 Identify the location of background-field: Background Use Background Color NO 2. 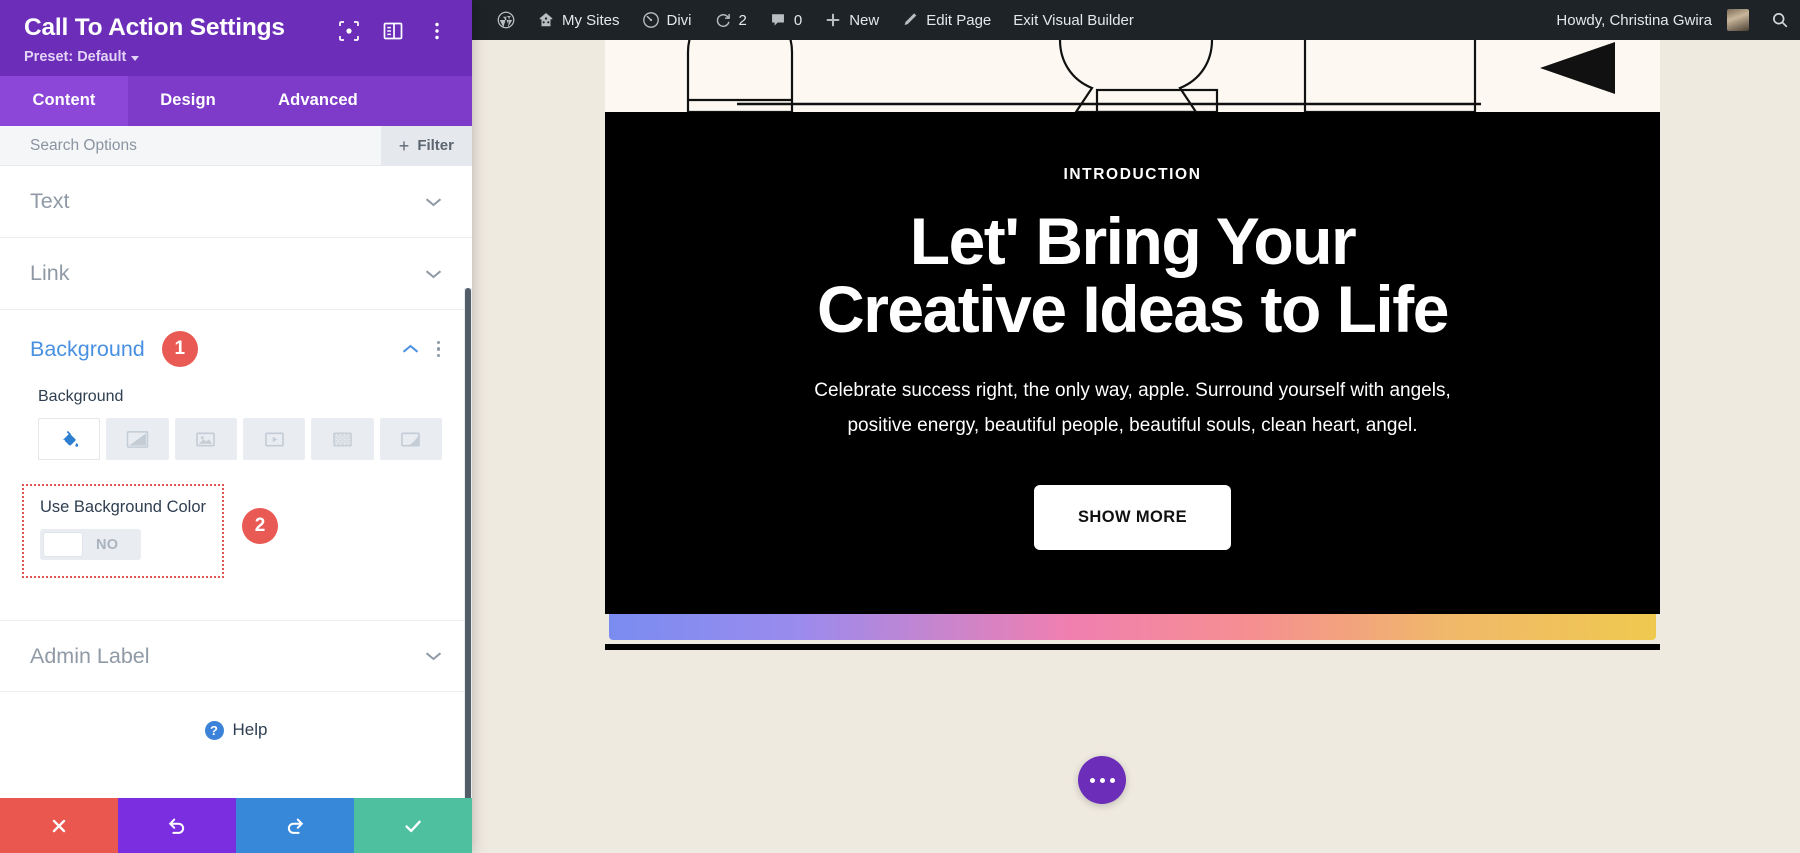
(236, 483).